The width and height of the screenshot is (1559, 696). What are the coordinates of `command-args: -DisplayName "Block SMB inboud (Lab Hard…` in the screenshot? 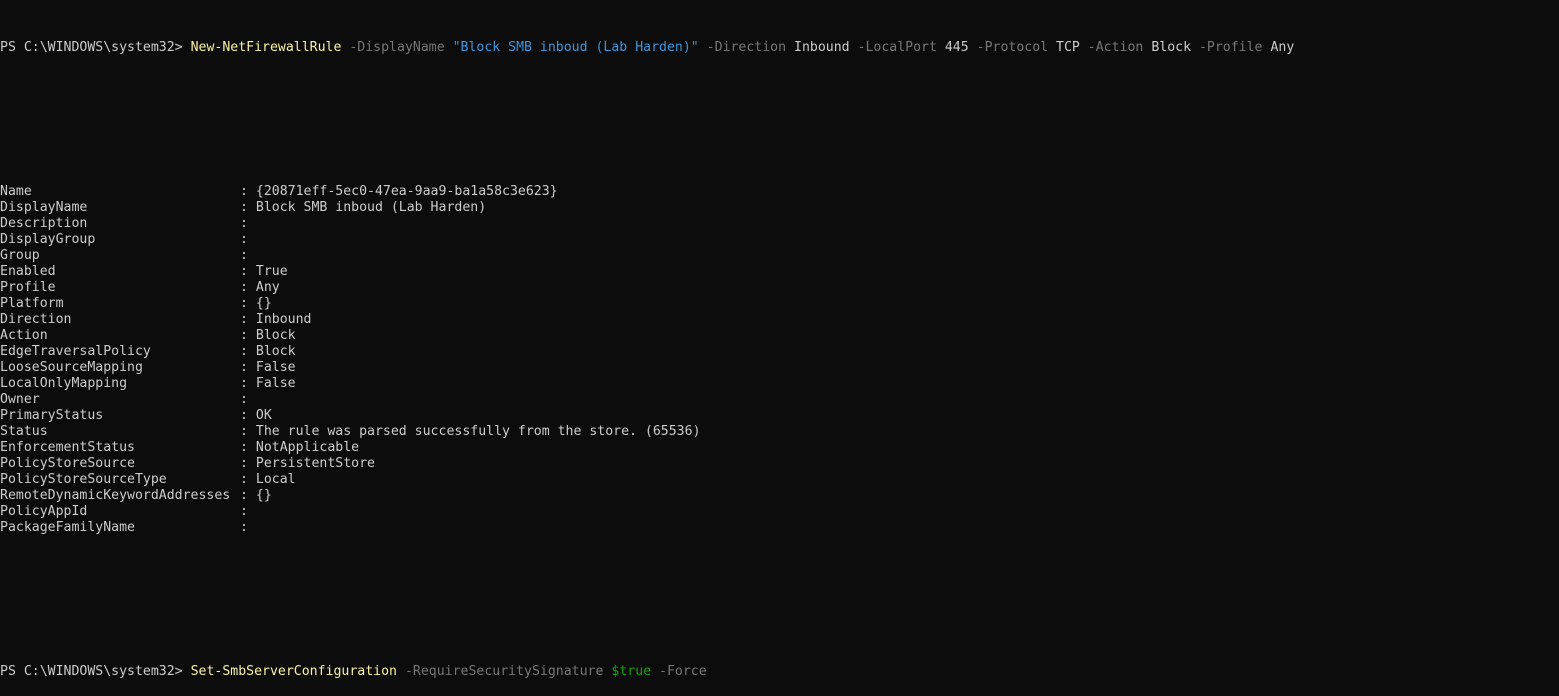 It's located at (817, 47).